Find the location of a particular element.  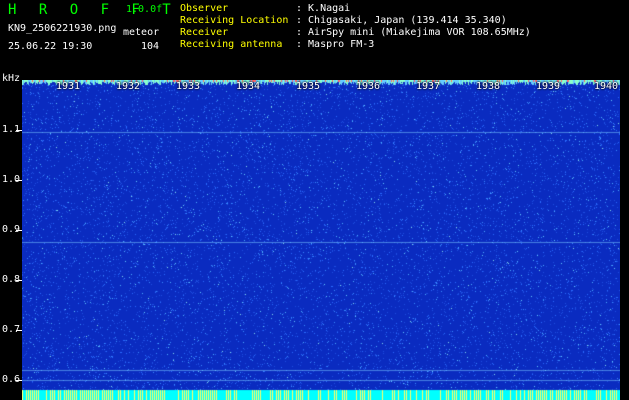

time-tick-label: 1932 is located at coordinates (128, 86).